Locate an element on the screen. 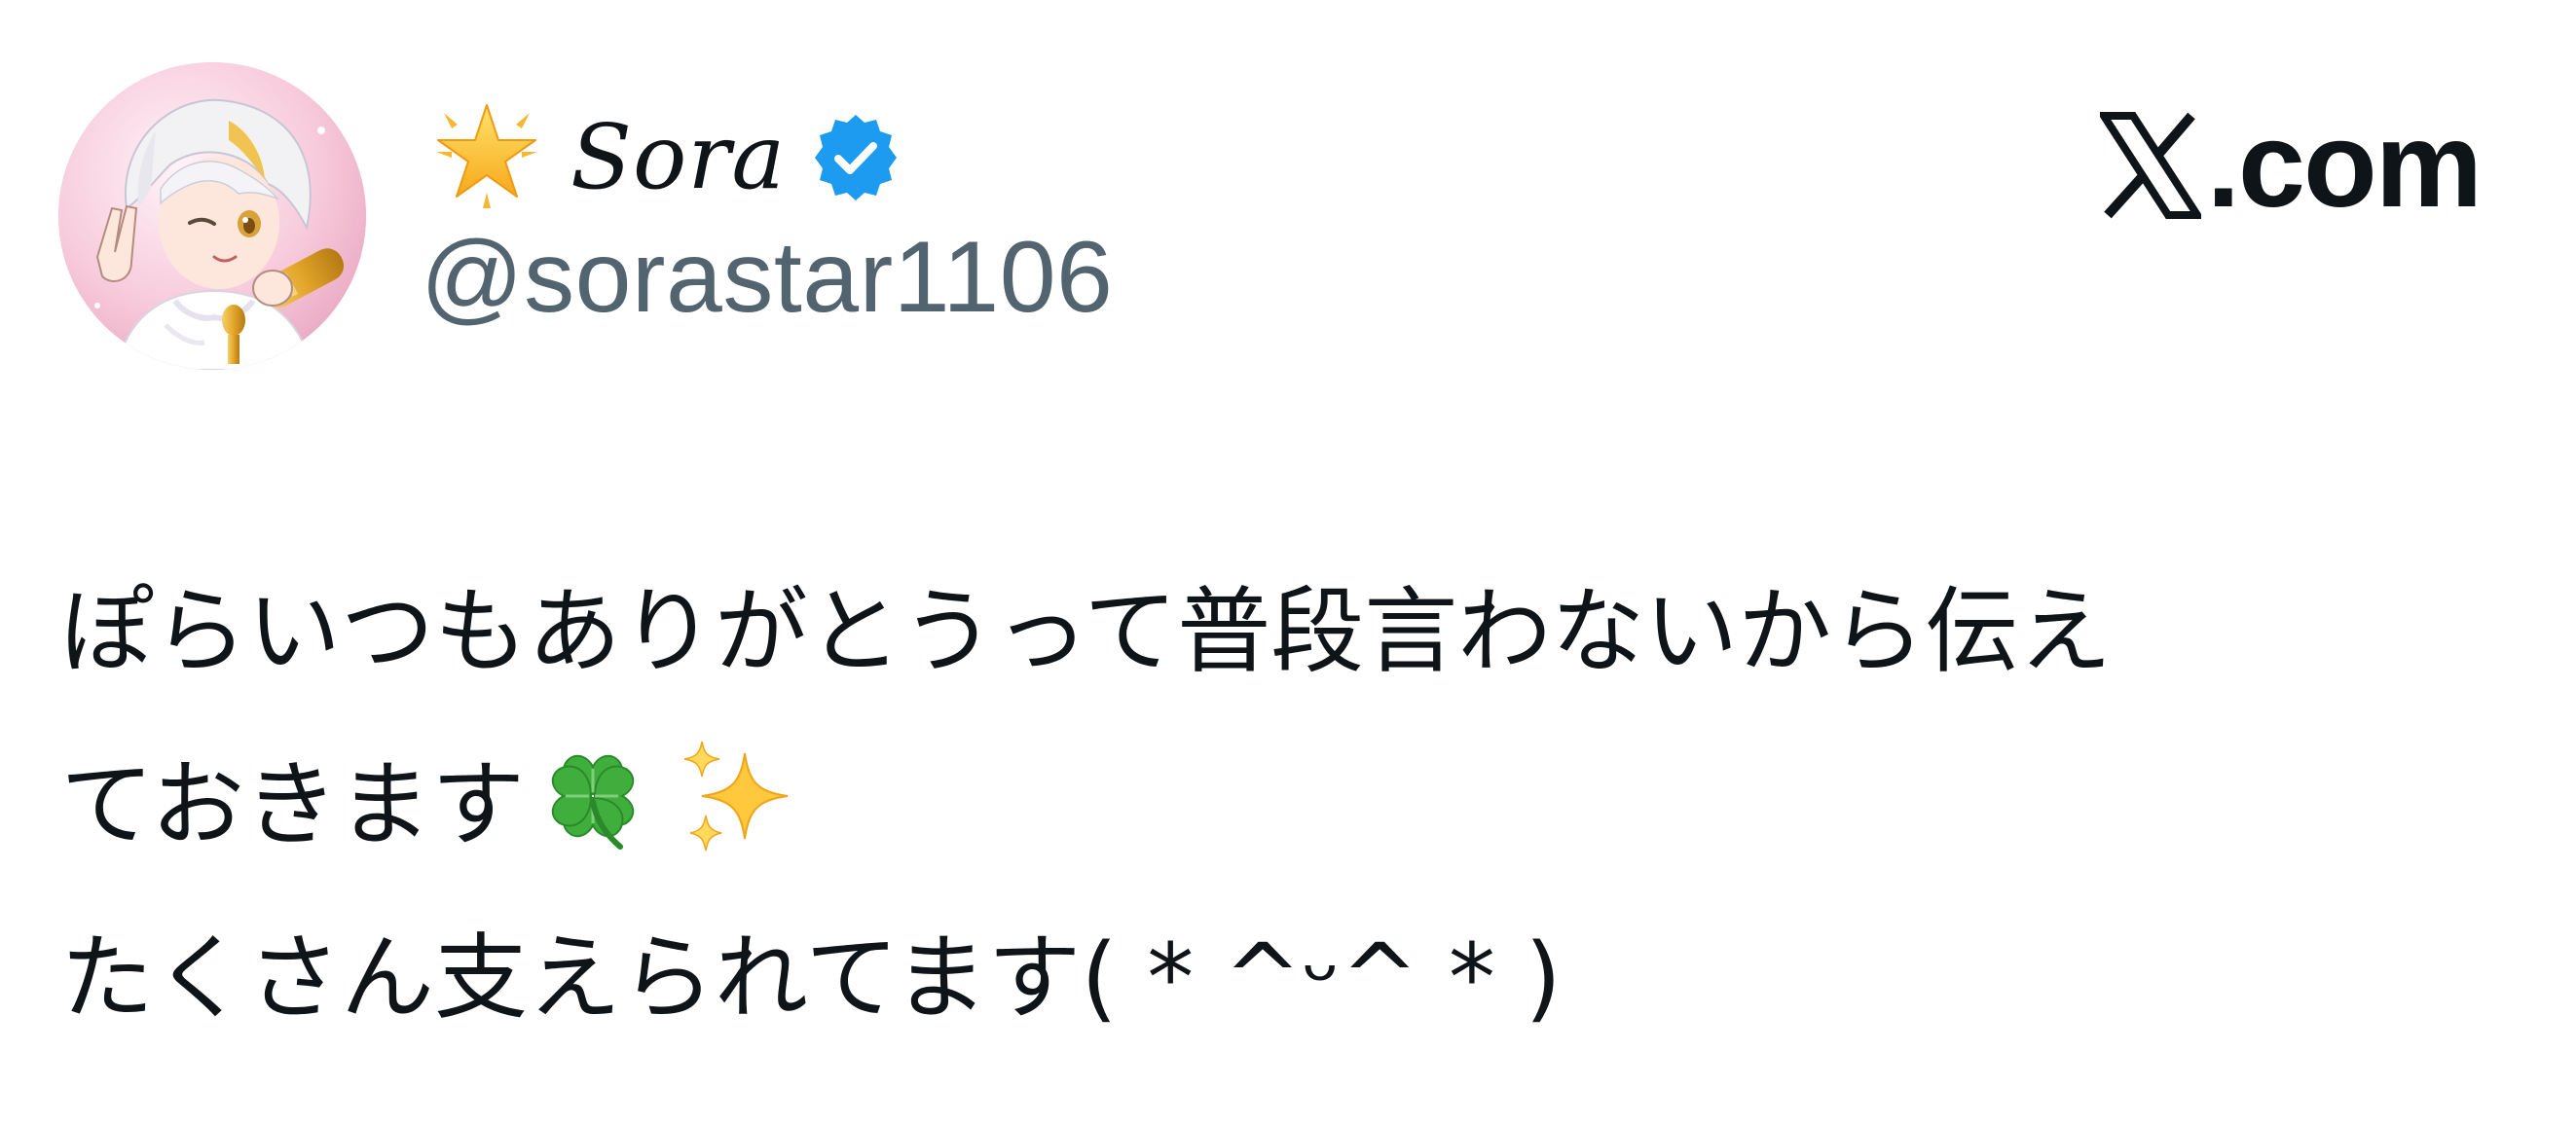 The width and height of the screenshot is (2576, 1124). tweet-text-line-3: たくさん支えられてます( * ^ᵕ^ * ) is located at coordinates (811, 978).